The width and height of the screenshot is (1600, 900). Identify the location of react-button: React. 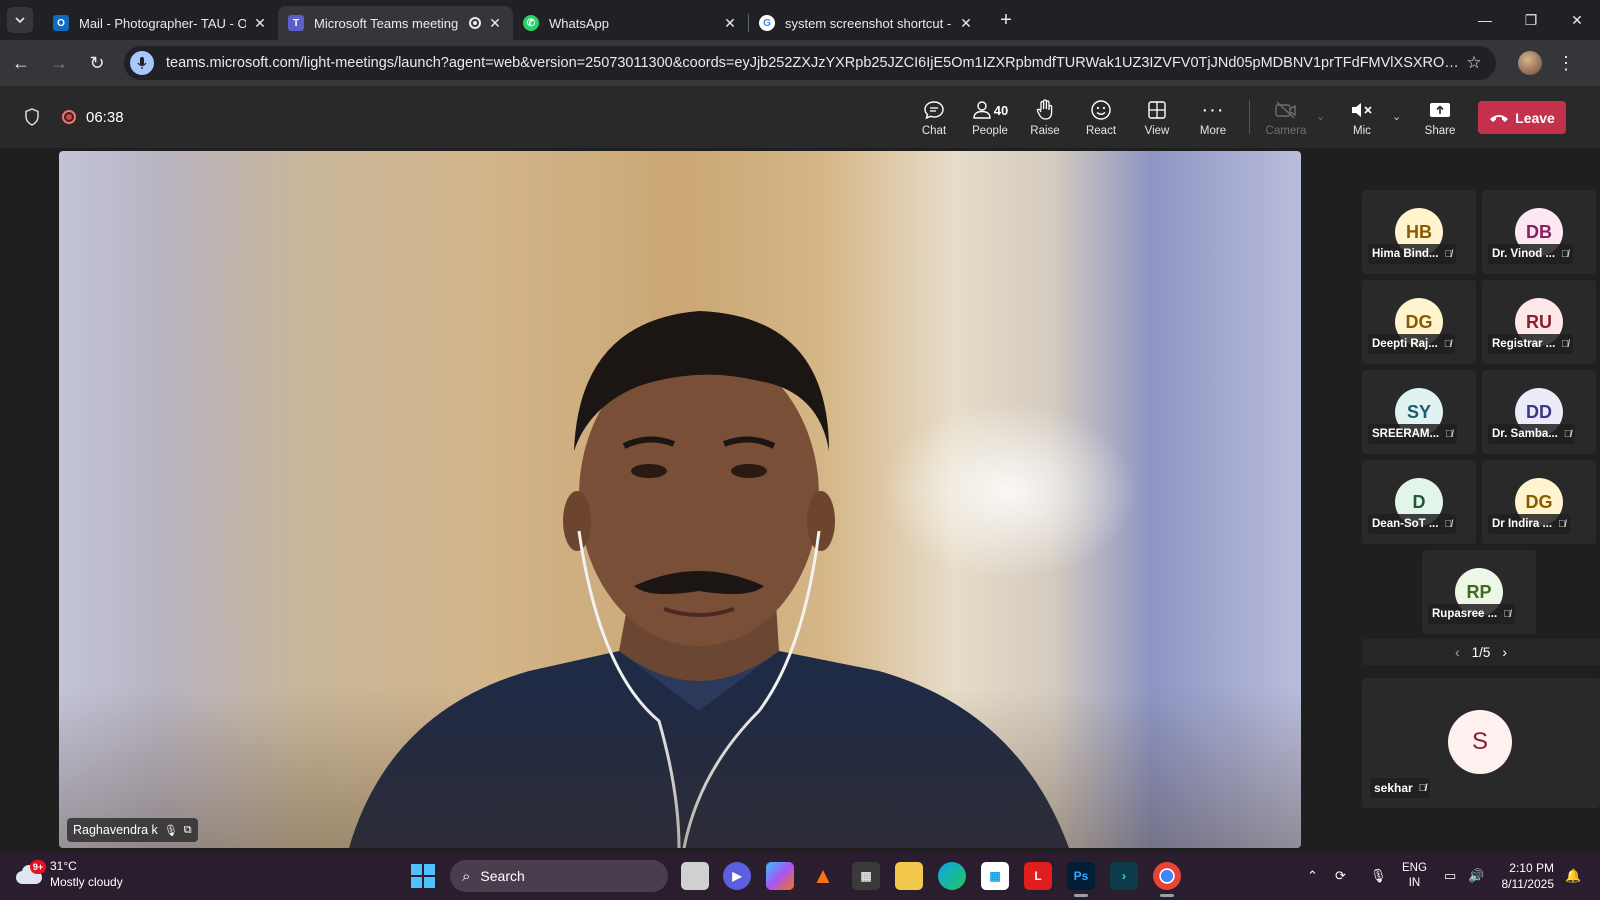
(1101, 117).